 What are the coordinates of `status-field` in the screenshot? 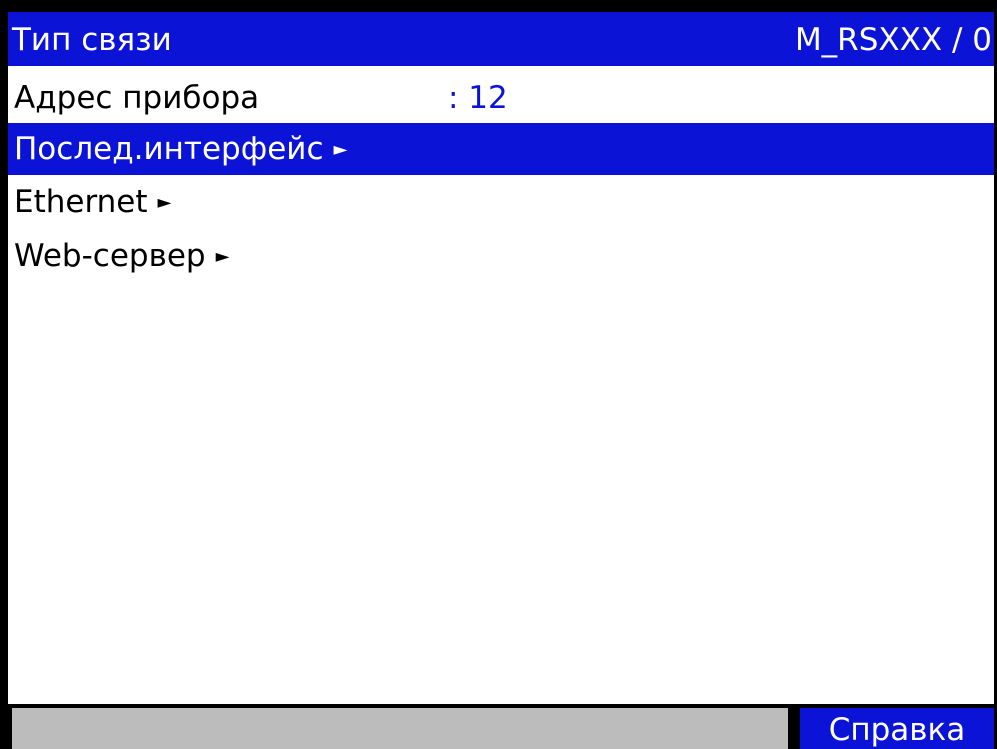 It's located at (400, 728).